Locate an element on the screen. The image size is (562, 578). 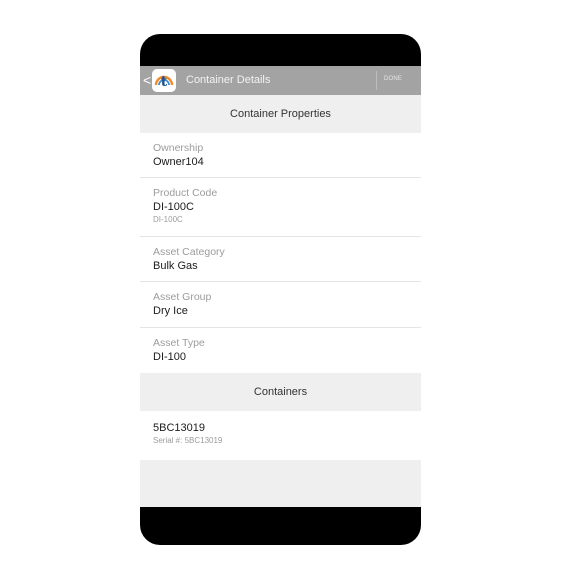
divider is located at coordinates (376, 80).